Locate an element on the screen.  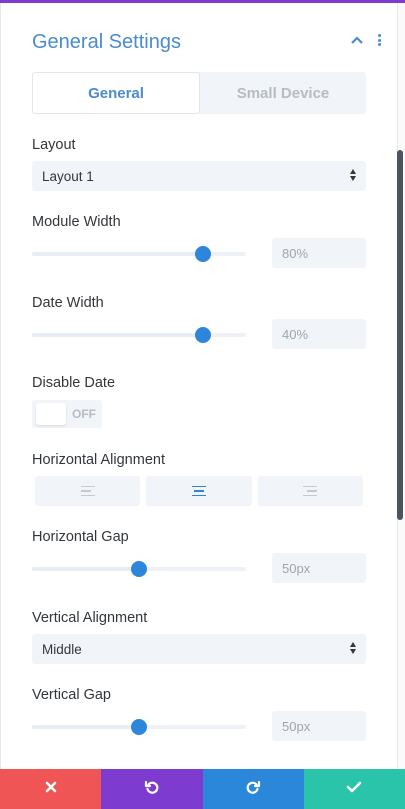
redo-icon is located at coordinates (253, 789).